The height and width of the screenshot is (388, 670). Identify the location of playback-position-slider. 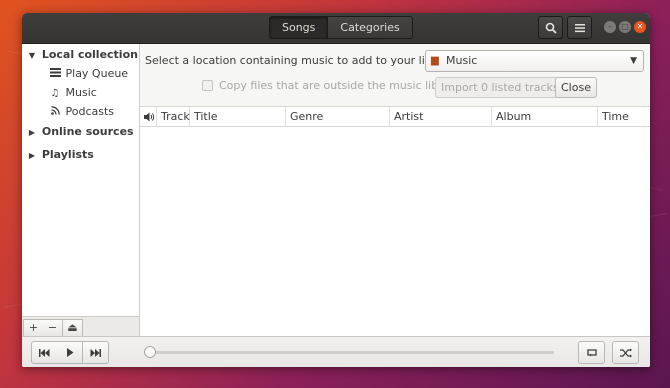
(349, 352).